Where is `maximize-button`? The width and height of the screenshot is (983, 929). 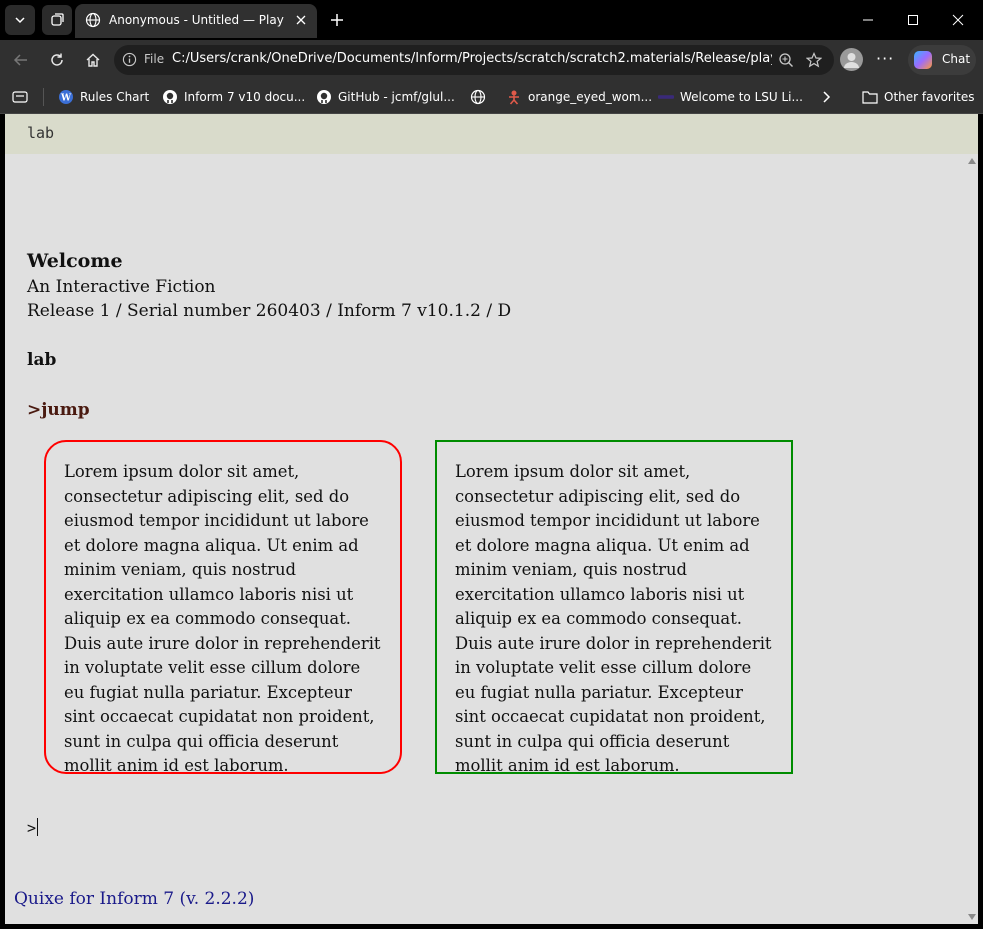 maximize-button is located at coordinates (913, 20).